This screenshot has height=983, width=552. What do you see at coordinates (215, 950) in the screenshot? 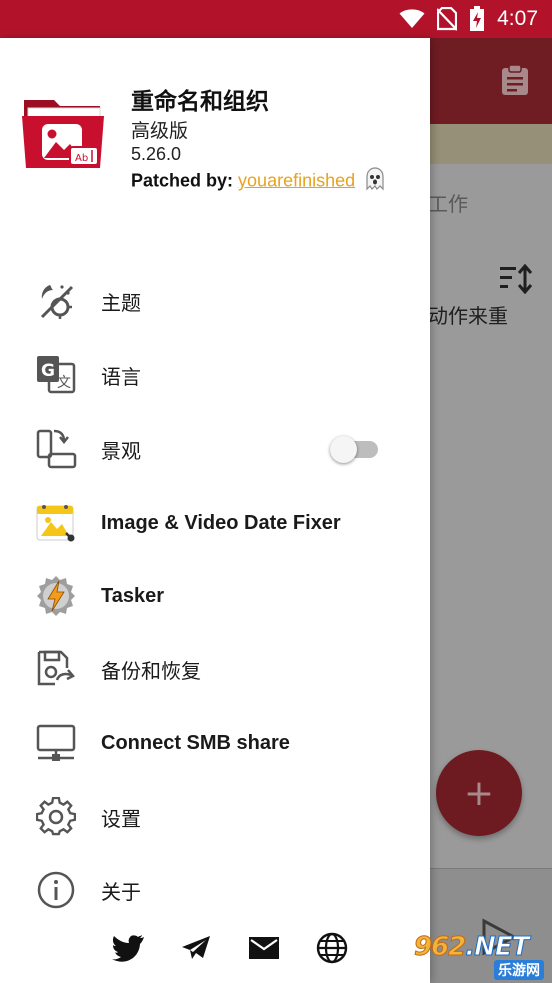
I see `social-links` at bounding box center [215, 950].